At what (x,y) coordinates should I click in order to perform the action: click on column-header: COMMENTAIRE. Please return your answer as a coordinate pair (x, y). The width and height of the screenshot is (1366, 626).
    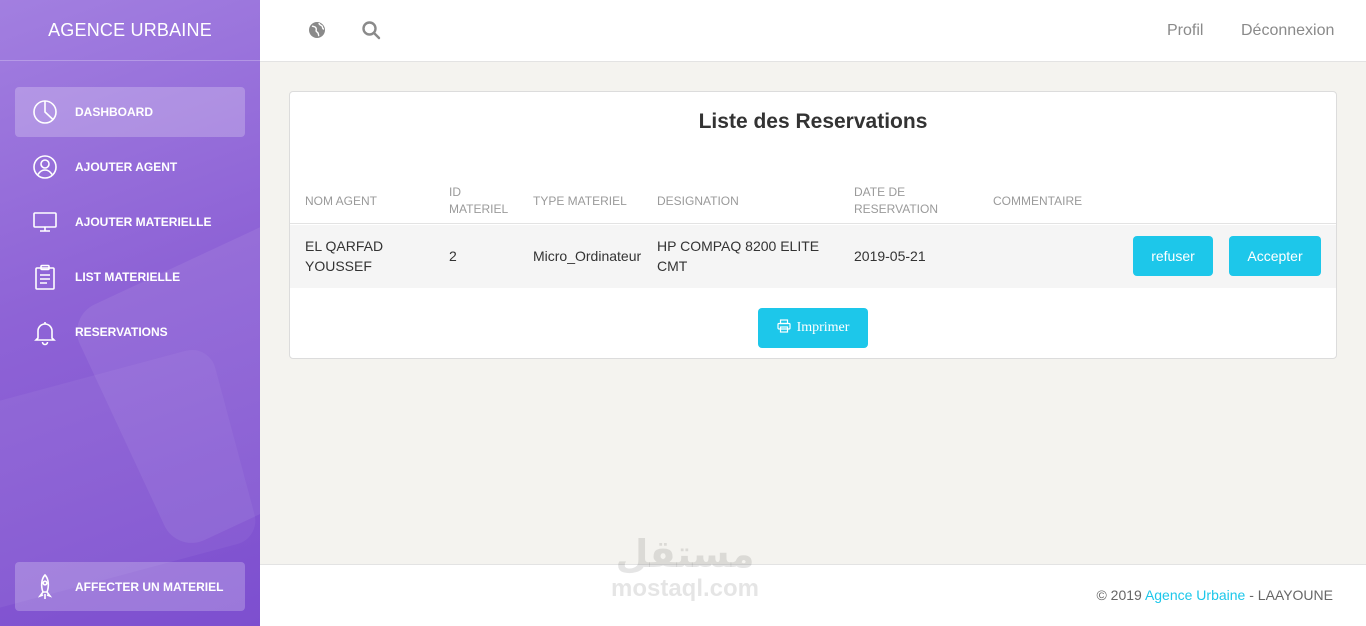
    Looking at the image, I should click on (1038, 201).